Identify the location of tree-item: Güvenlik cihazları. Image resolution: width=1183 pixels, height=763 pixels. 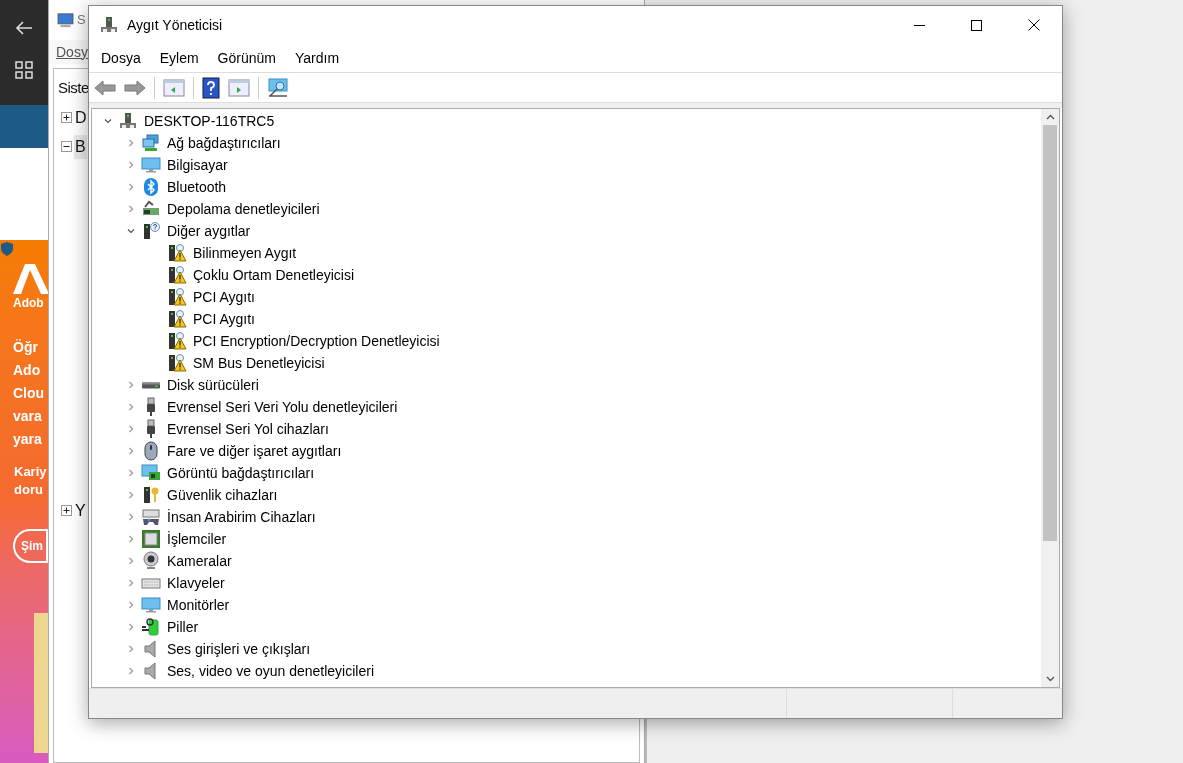
(222, 495).